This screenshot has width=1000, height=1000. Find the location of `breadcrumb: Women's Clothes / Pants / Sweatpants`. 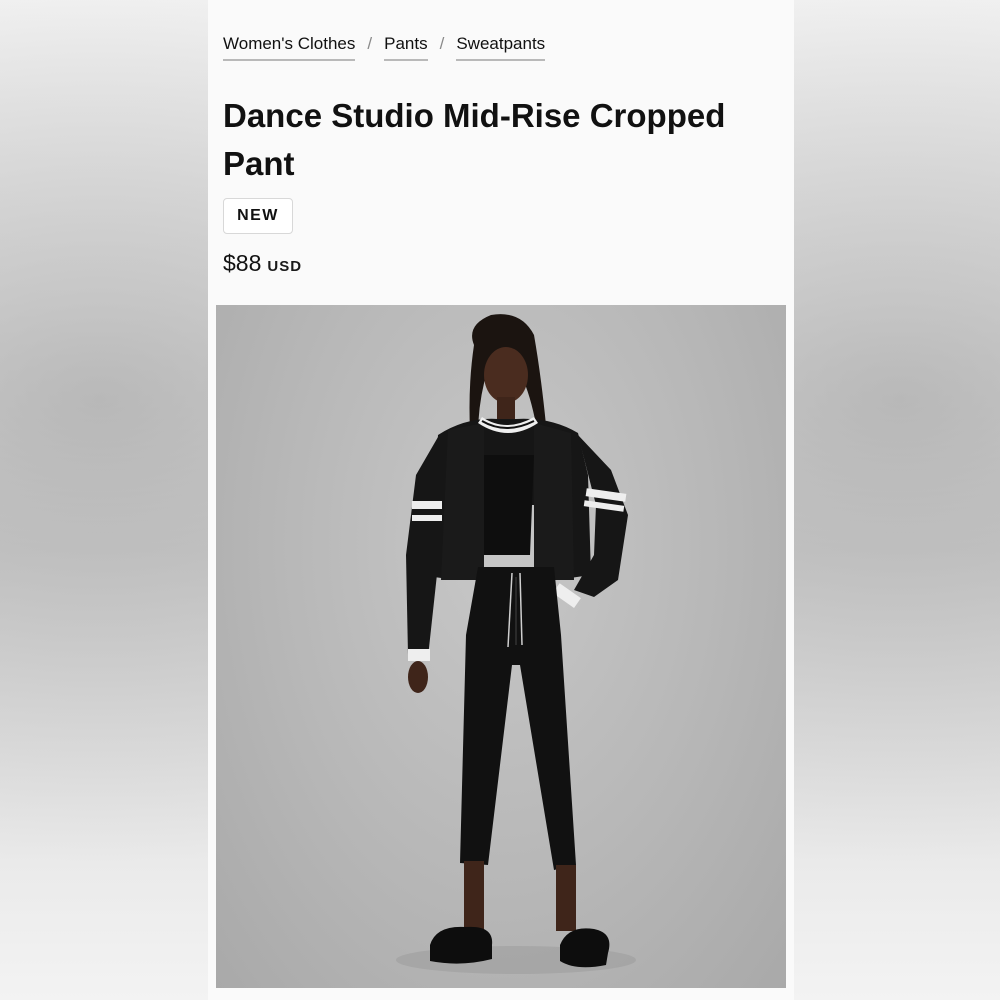

breadcrumb: Women's Clothes / Pants / Sweatpants is located at coordinates (384, 47).